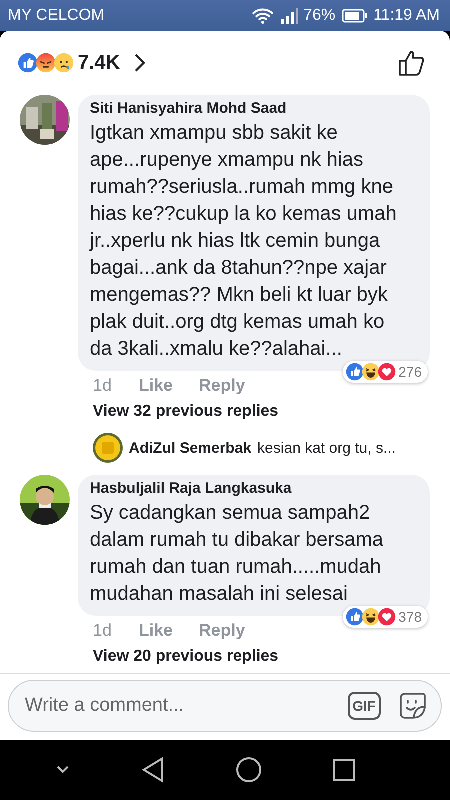 The height and width of the screenshot is (800, 450). What do you see at coordinates (253, 108) in the screenshot?
I see `comment-author: Siti Hanisyahira Mohd Saad` at bounding box center [253, 108].